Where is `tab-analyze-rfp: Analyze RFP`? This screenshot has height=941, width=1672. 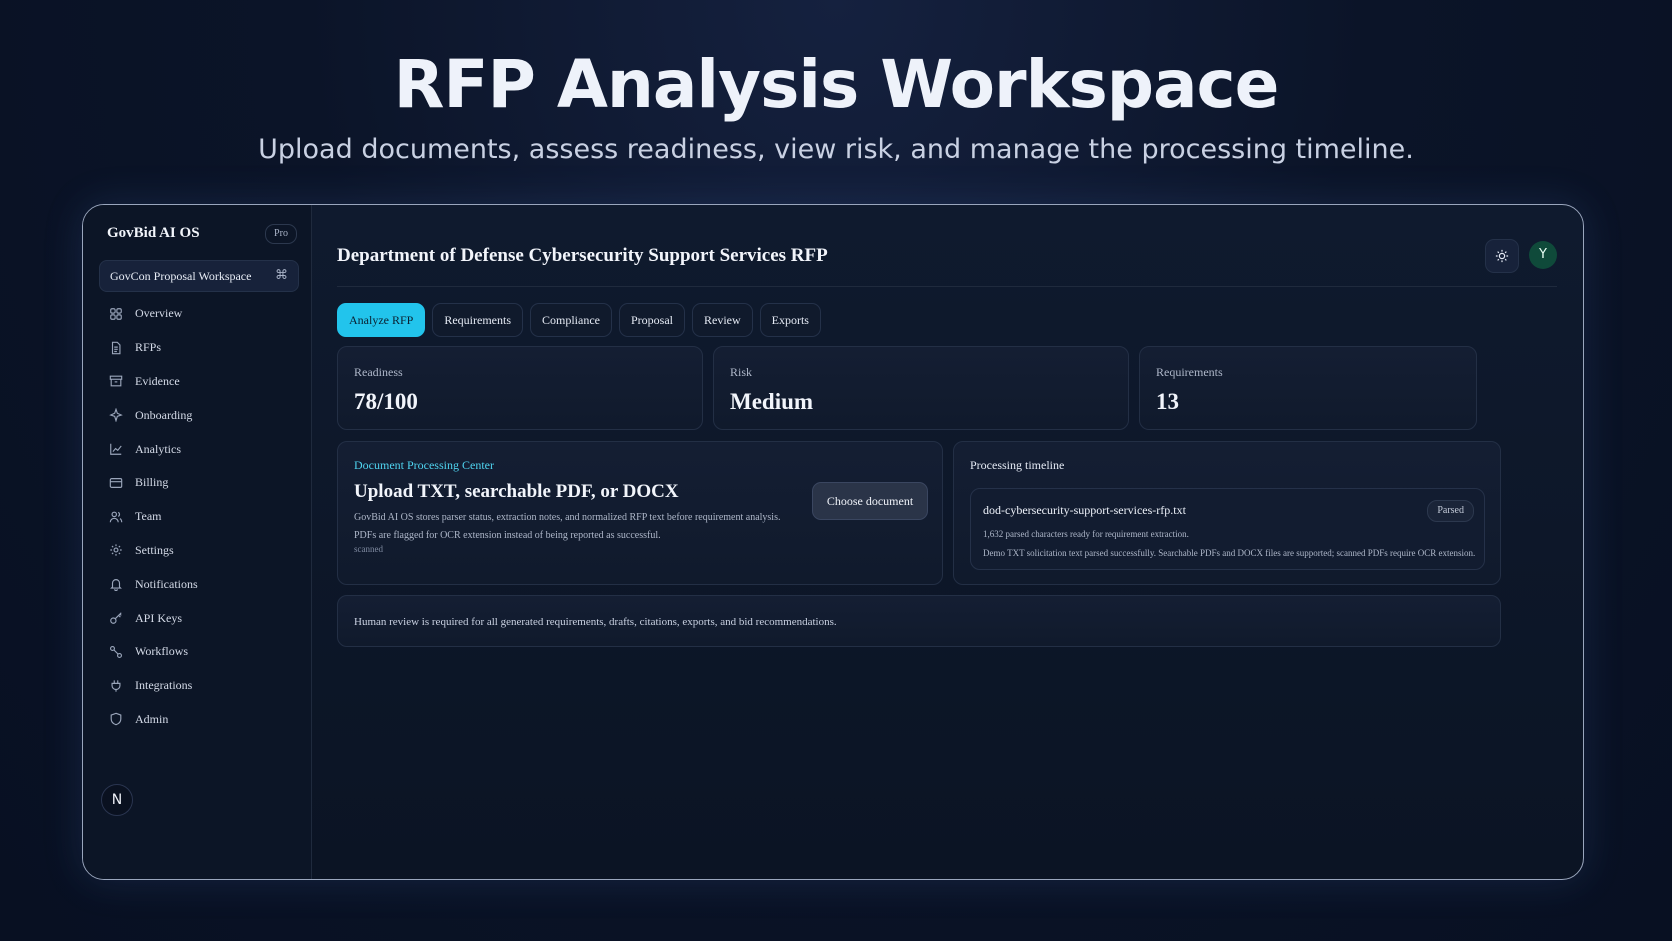 tab-analyze-rfp: Analyze RFP is located at coordinates (381, 320).